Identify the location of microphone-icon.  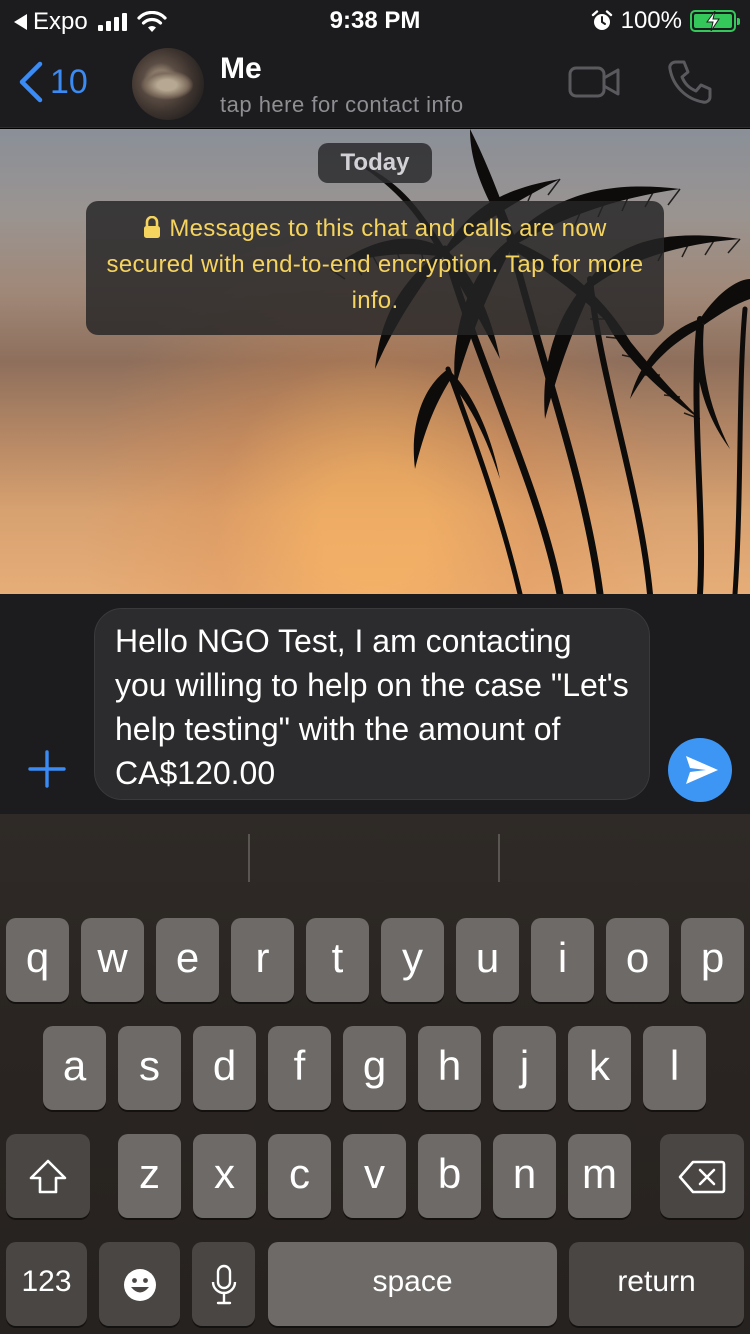
(223, 1284).